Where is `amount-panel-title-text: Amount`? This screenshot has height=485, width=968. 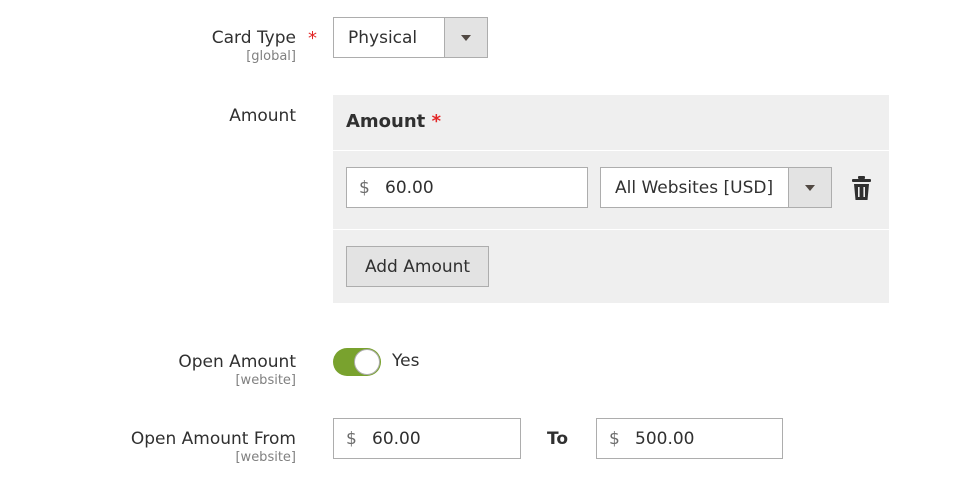
amount-panel-title-text: Amount is located at coordinates (386, 121).